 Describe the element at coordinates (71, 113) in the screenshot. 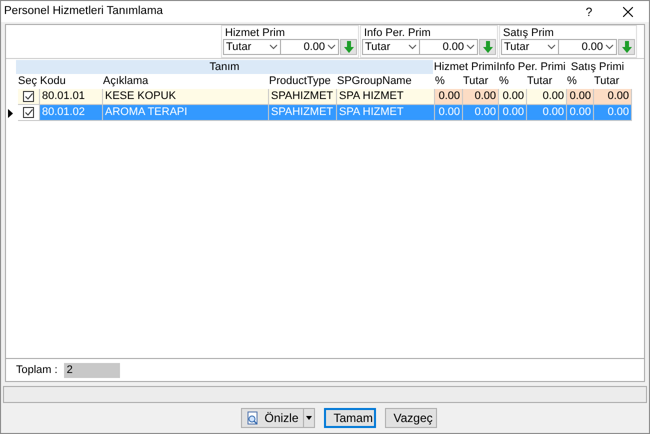

I see `table-cell: 80.01.02` at that location.